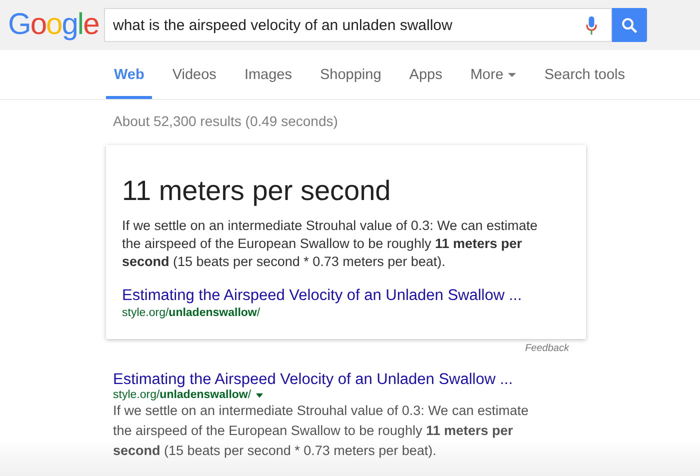  I want to click on search-field: what is the airspeed velocity of an unladen swallow, so click(358, 25).